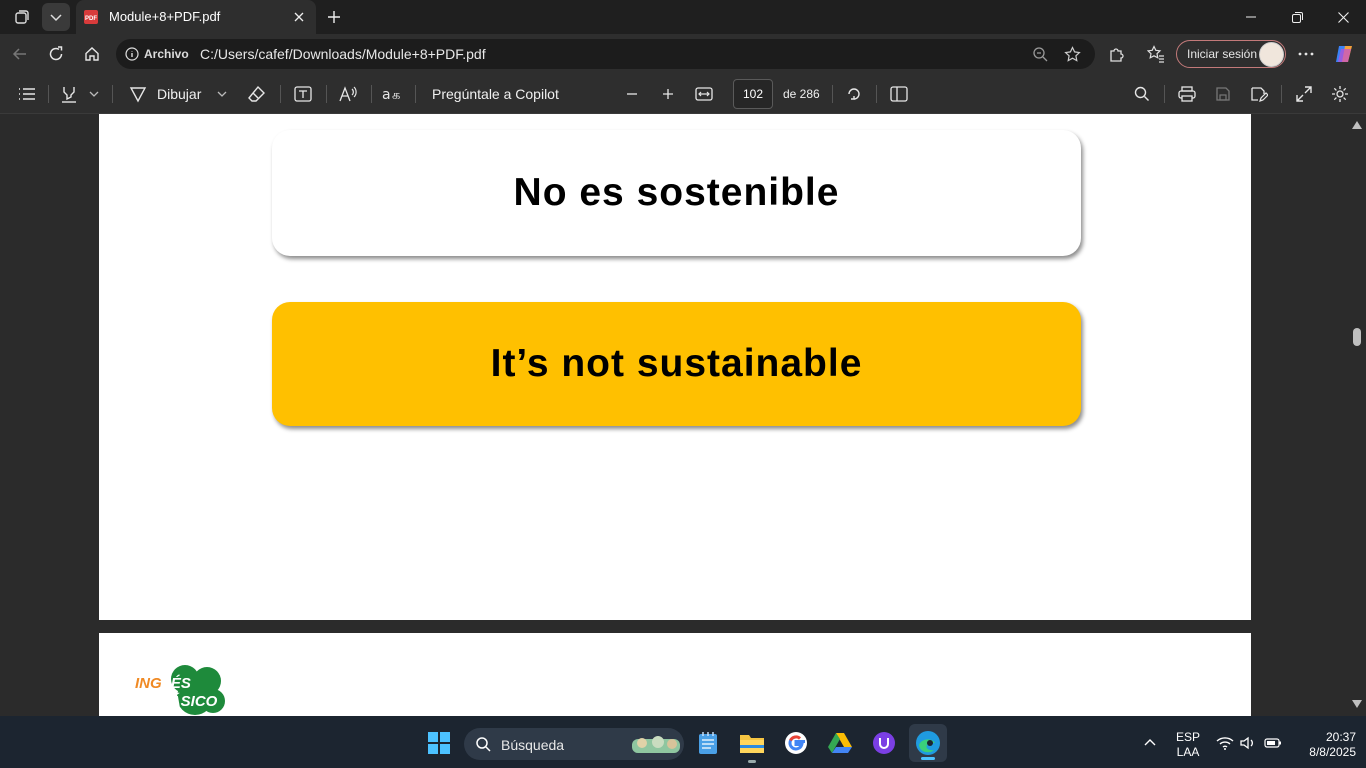  I want to click on fit-width-icon, so click(704, 94).